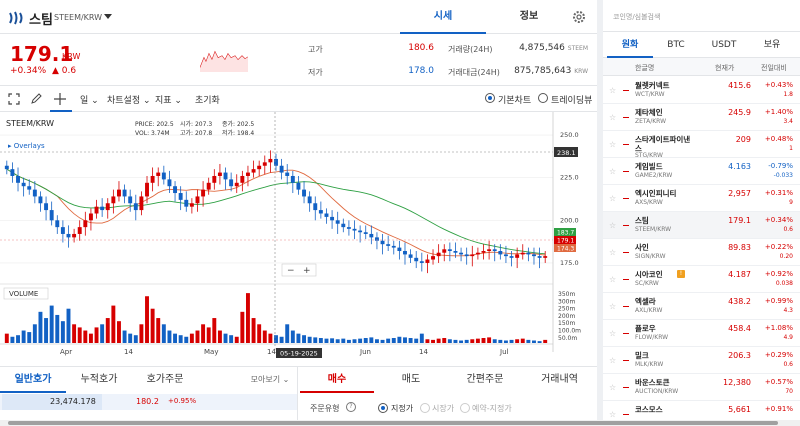  What do you see at coordinates (129, 99) in the screenshot?
I see `chart-settings-button: 차트설정 ⌄` at bounding box center [129, 99].